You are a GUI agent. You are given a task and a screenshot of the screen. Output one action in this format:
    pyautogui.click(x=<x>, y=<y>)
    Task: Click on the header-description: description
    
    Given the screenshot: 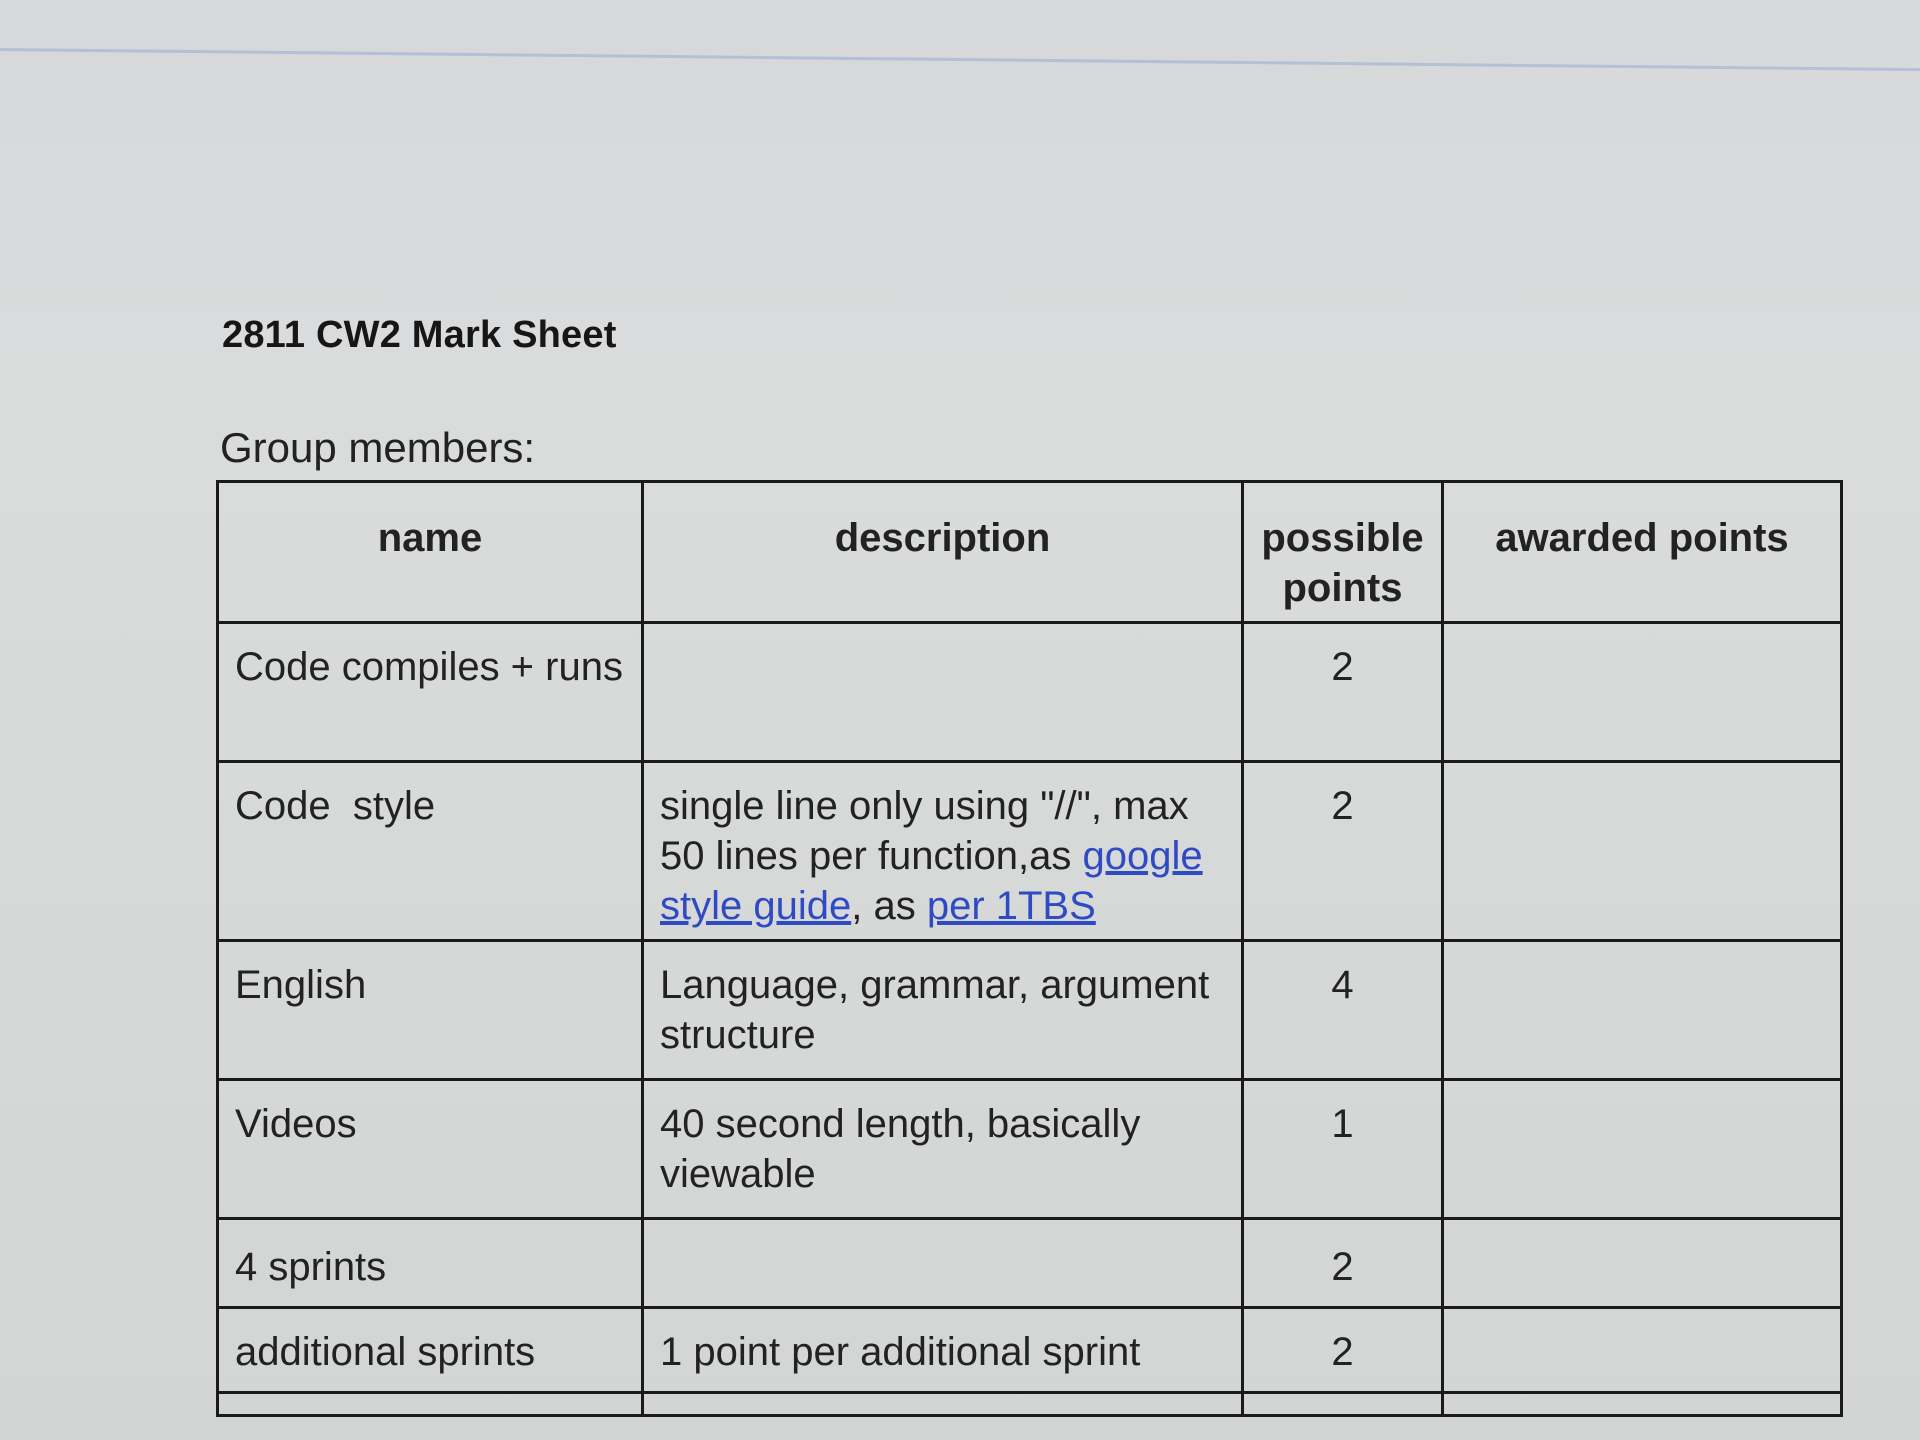 What is the action you would take?
    pyautogui.click(x=942, y=552)
    